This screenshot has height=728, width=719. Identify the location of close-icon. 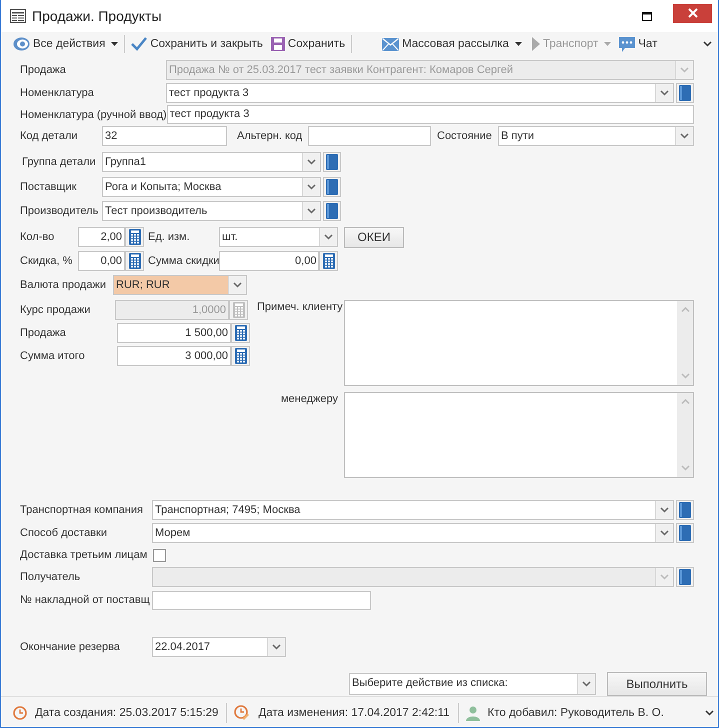
(693, 13).